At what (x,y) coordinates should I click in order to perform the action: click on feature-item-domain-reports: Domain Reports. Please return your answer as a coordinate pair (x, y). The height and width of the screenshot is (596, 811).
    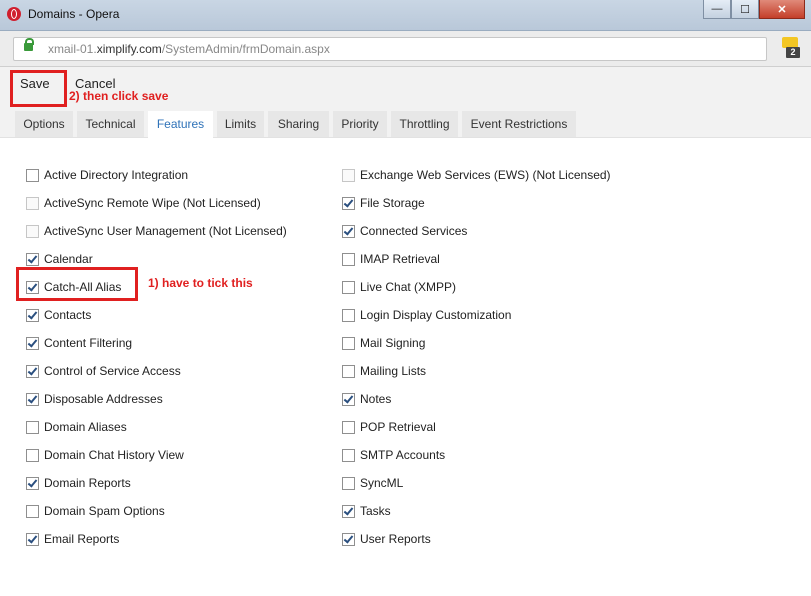
    Looking at the image, I should click on (78, 483).